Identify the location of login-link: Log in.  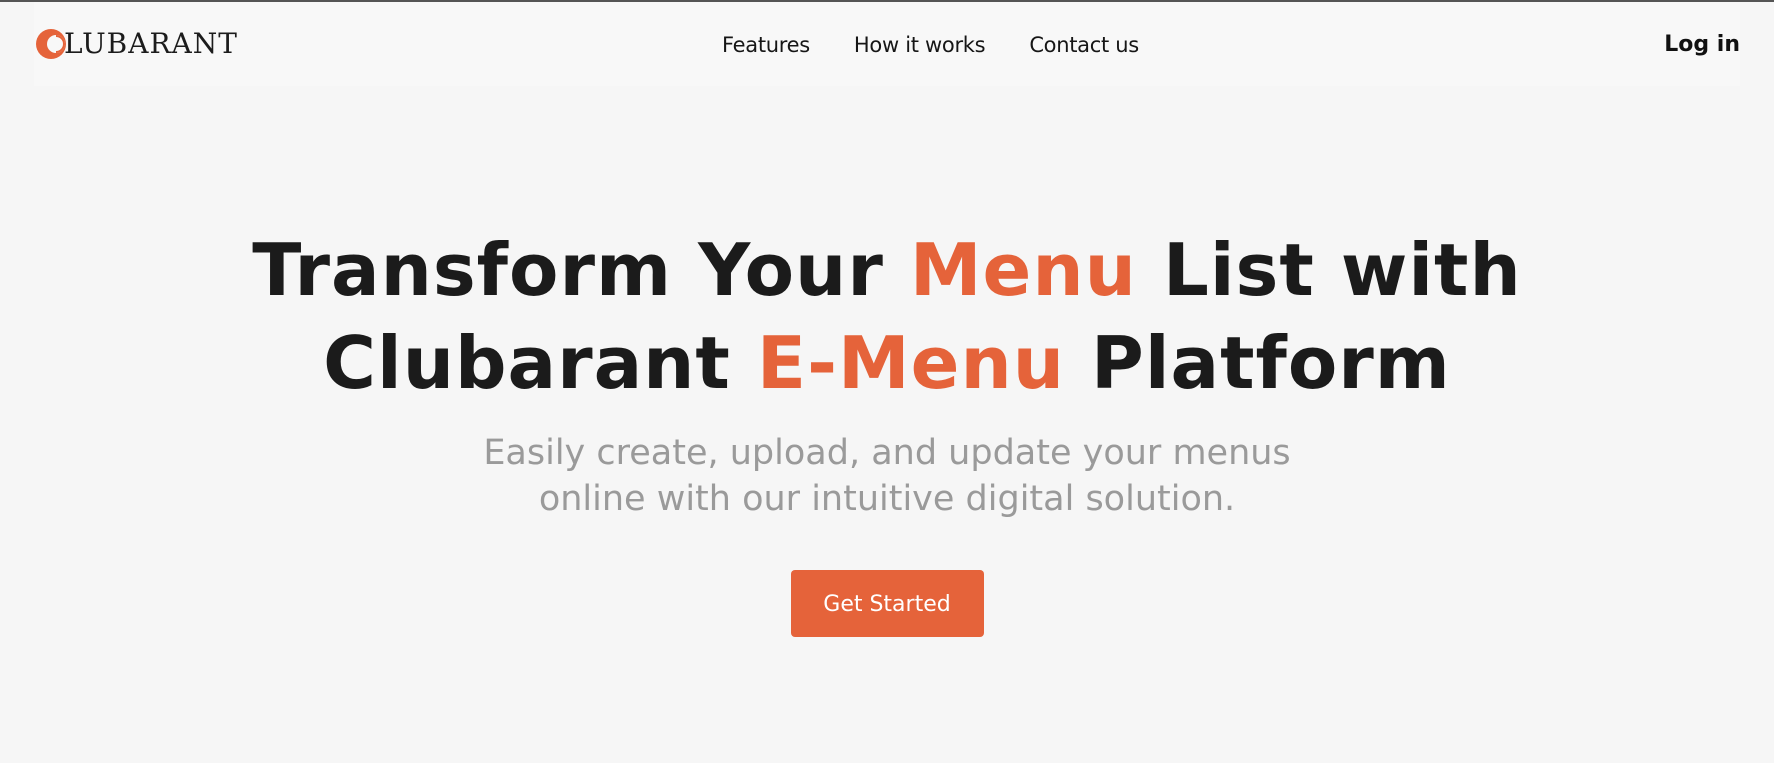
(1702, 45).